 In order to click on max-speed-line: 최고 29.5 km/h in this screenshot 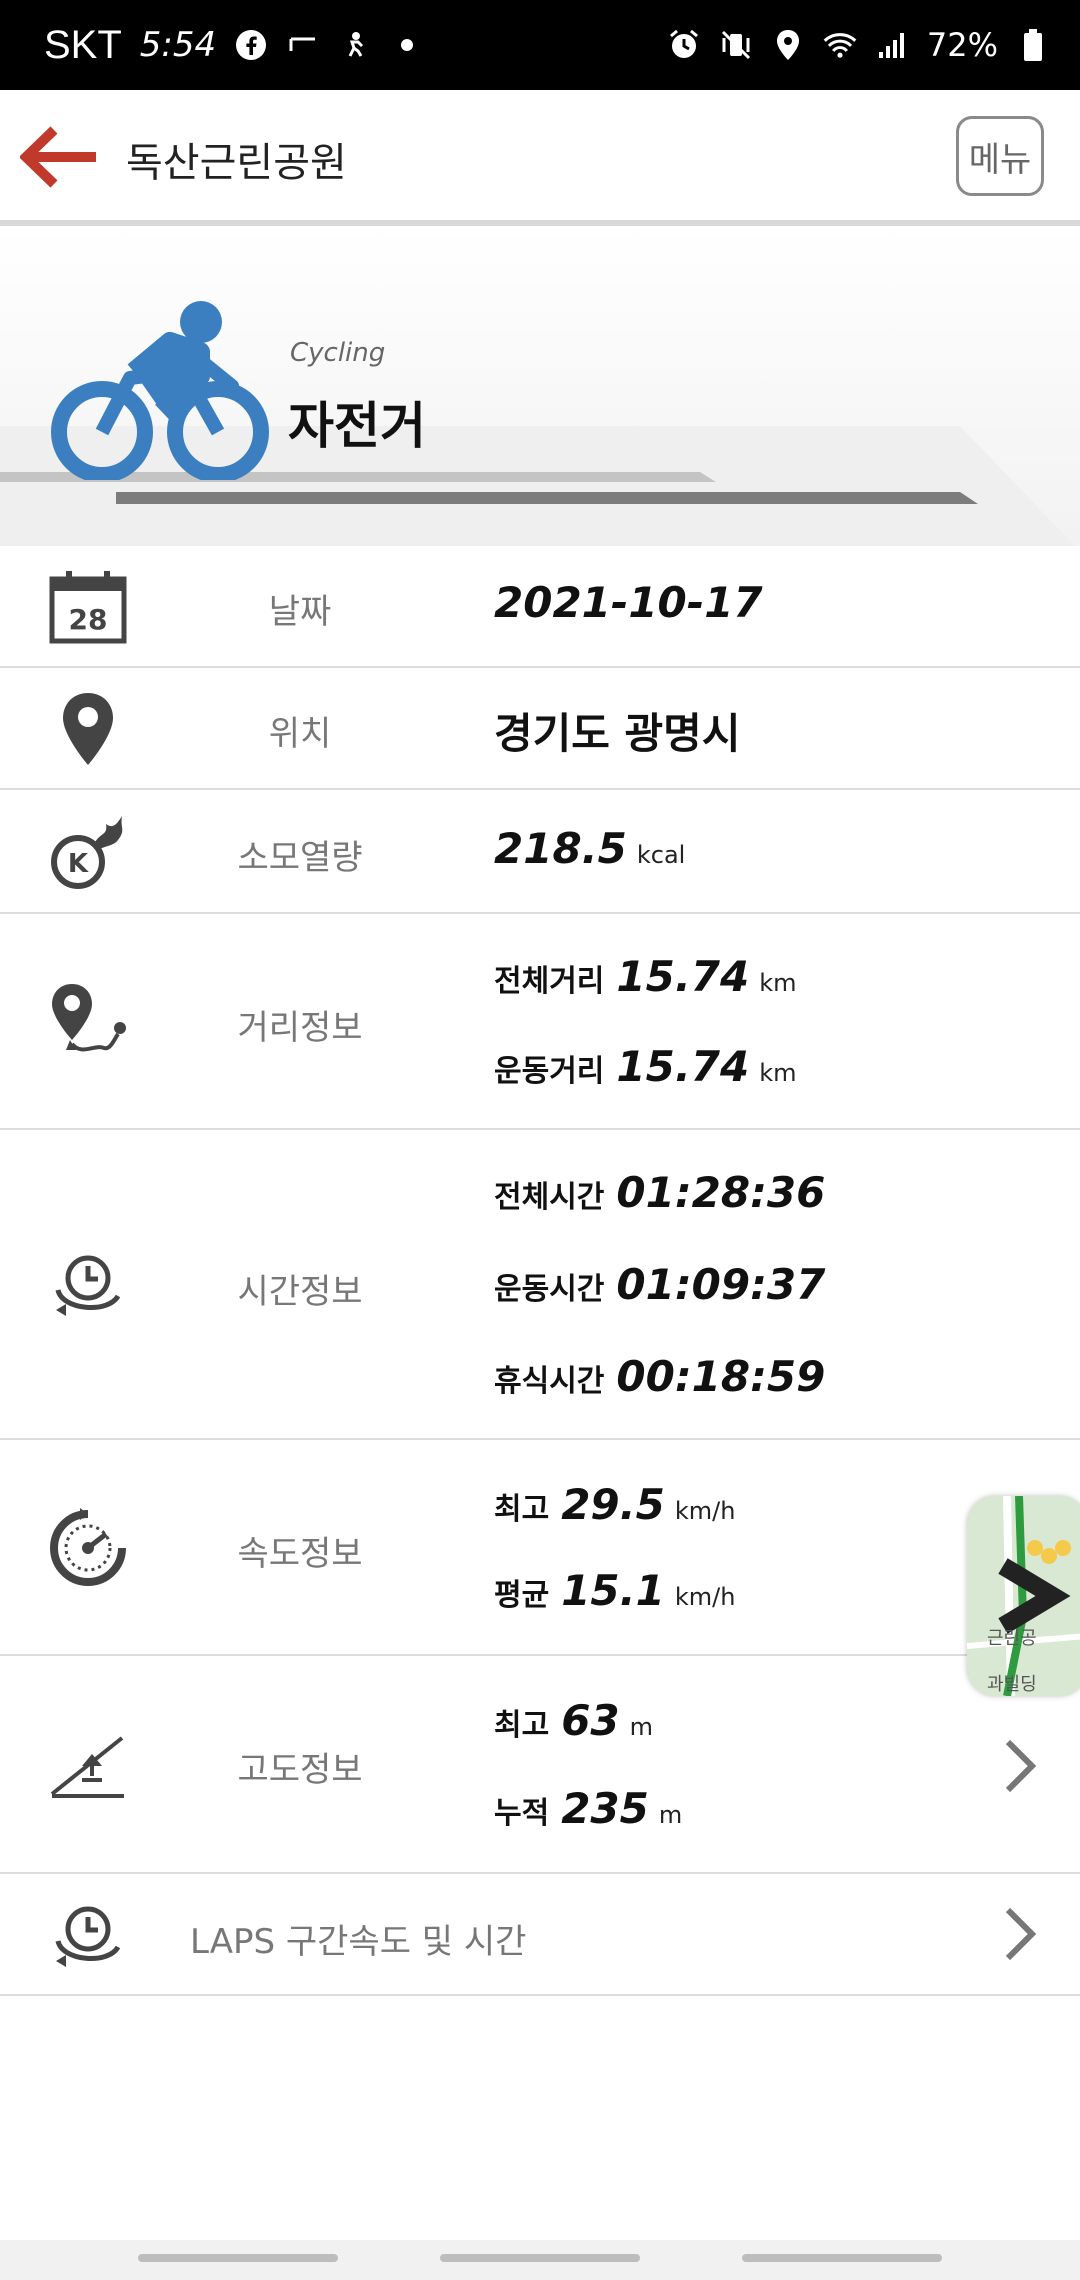, I will do `click(614, 1504)`.